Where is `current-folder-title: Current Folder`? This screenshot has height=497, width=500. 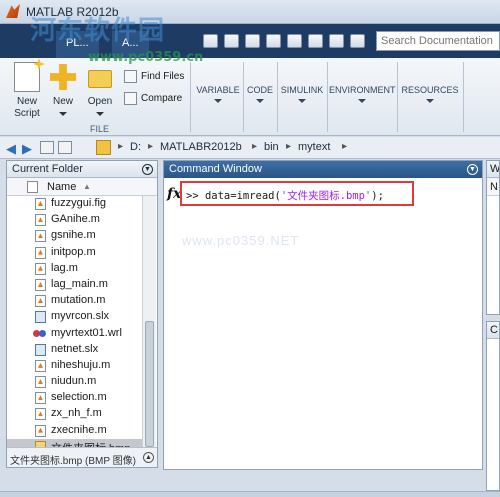 current-folder-title: Current Folder is located at coordinates (47, 169).